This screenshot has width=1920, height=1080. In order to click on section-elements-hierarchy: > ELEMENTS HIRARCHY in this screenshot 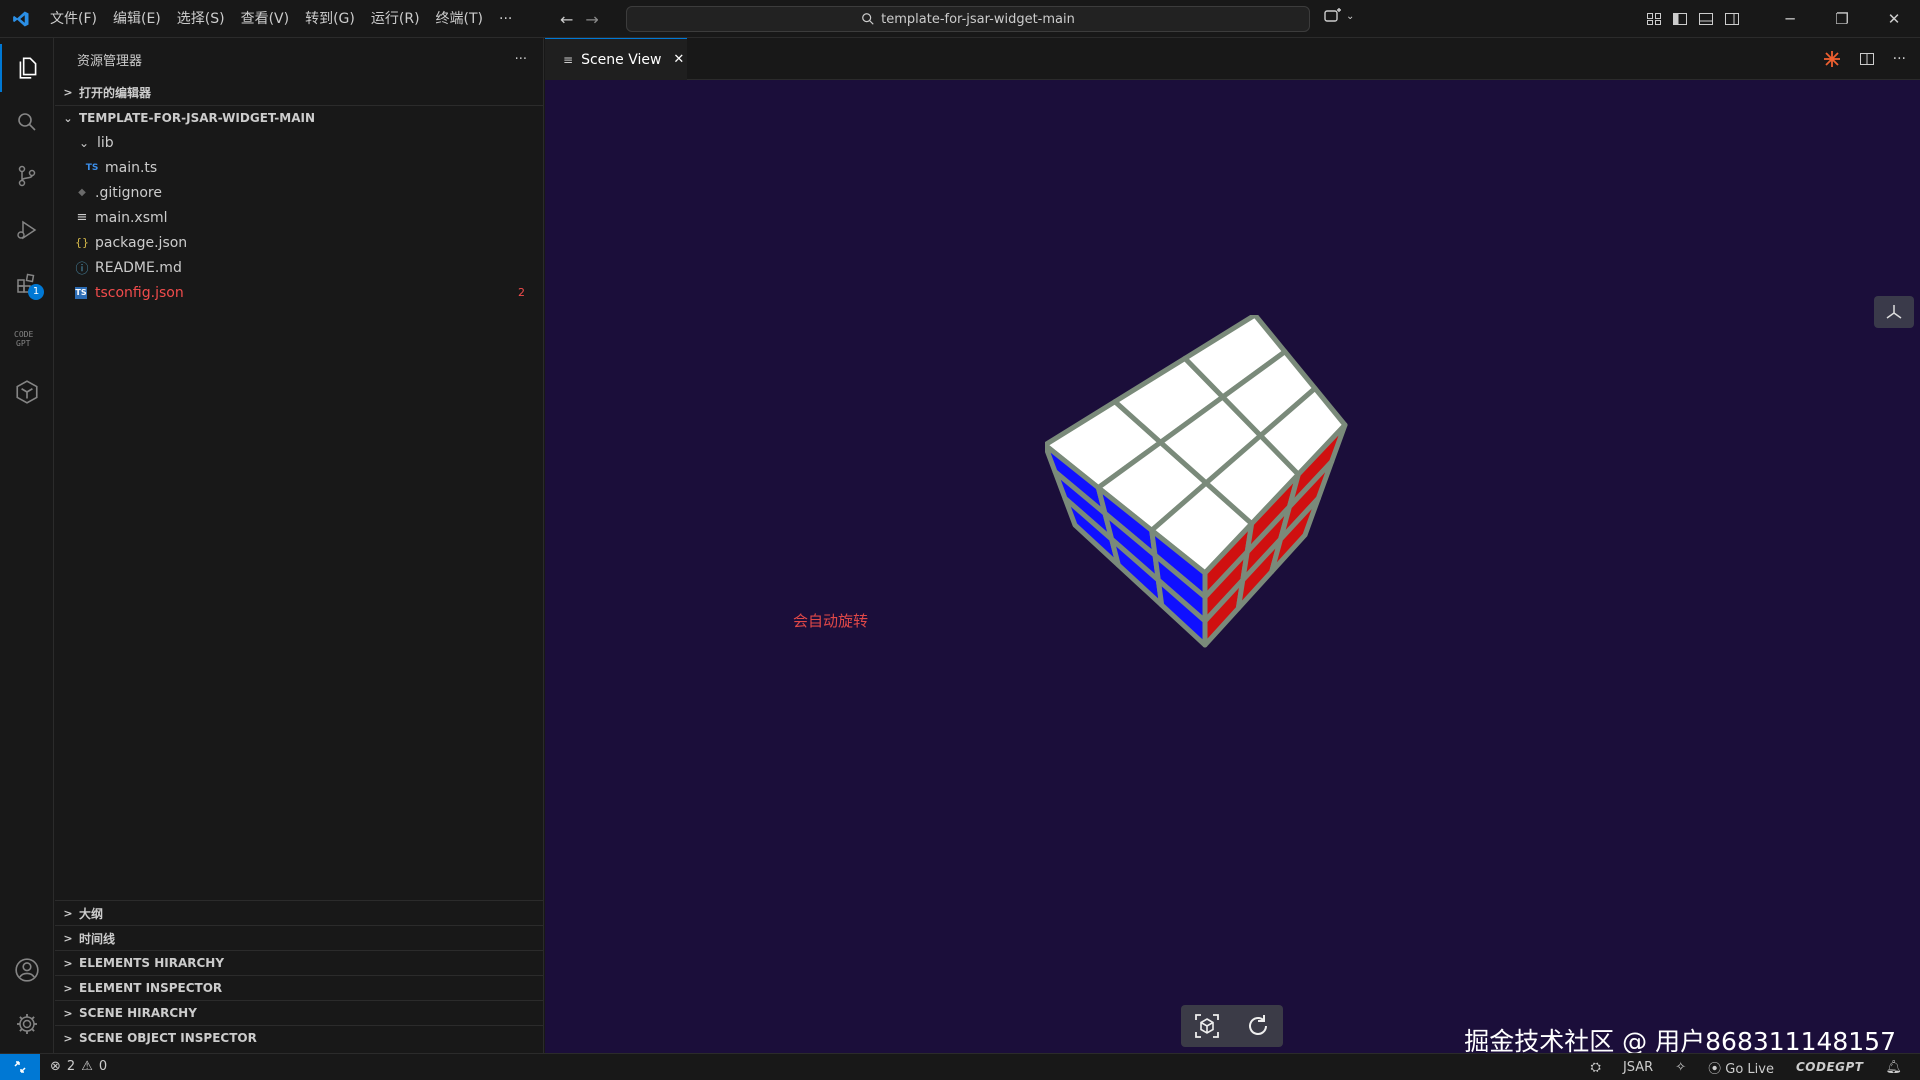, I will do `click(299, 962)`.